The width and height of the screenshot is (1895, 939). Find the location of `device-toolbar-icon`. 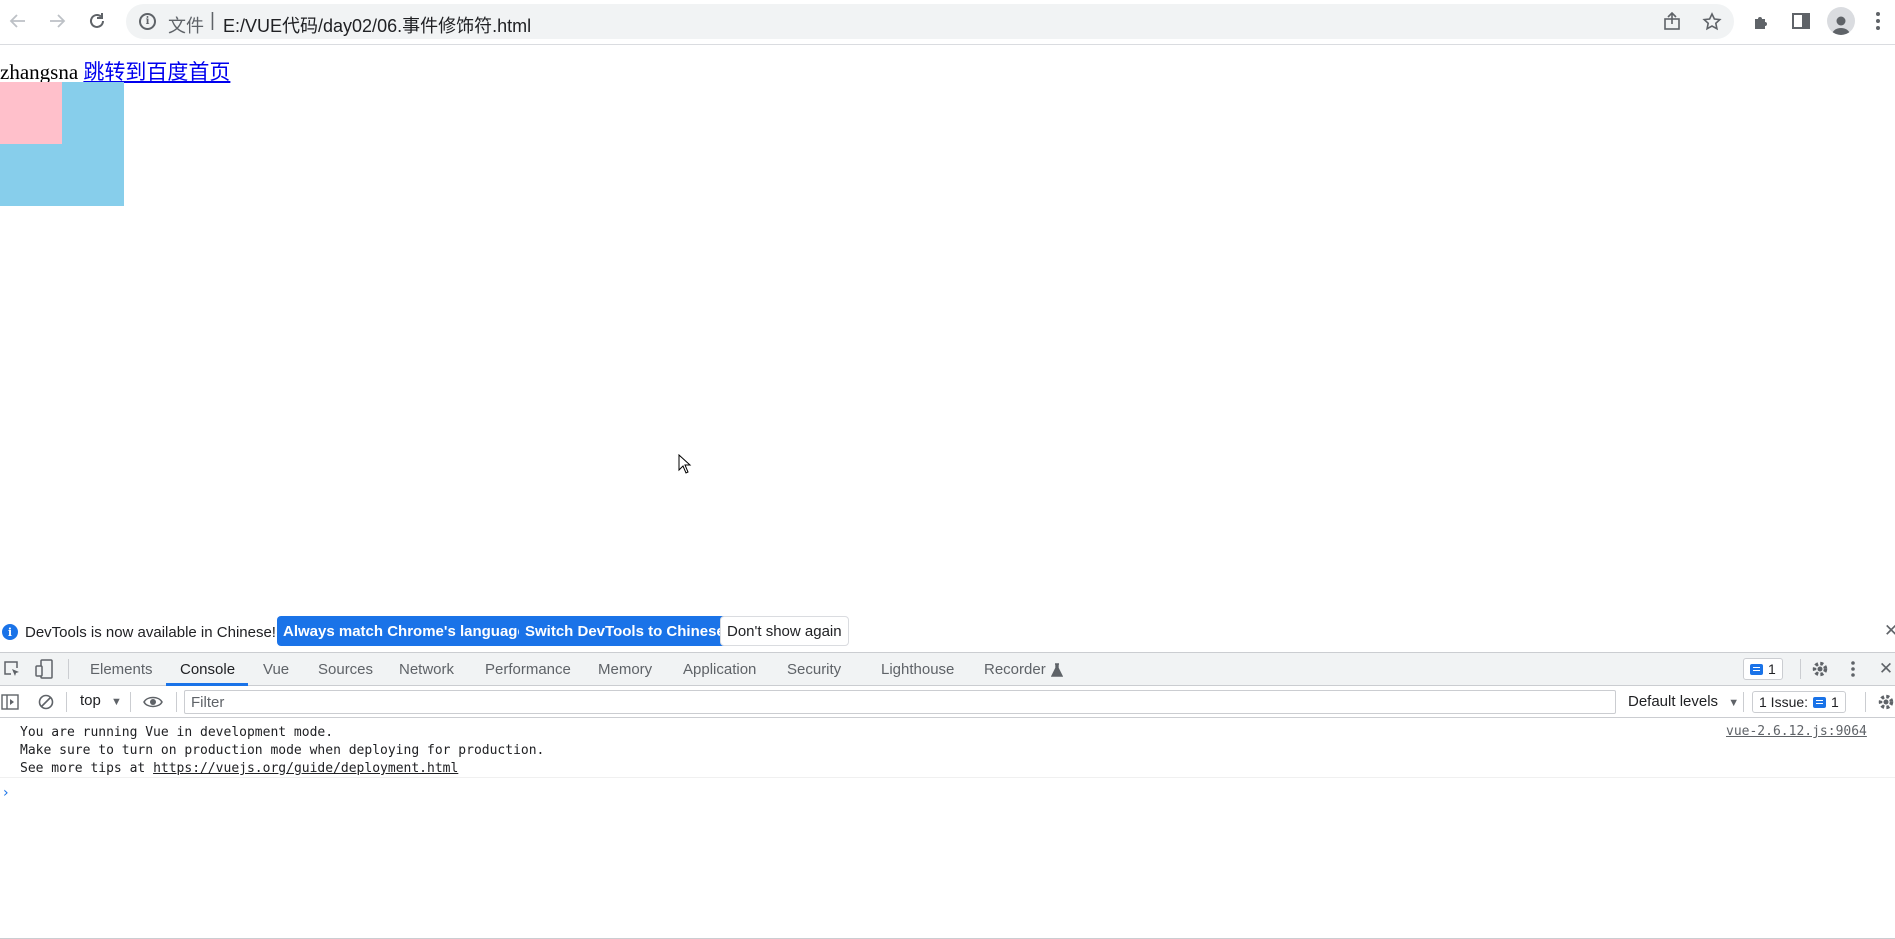

device-toolbar-icon is located at coordinates (44, 669).